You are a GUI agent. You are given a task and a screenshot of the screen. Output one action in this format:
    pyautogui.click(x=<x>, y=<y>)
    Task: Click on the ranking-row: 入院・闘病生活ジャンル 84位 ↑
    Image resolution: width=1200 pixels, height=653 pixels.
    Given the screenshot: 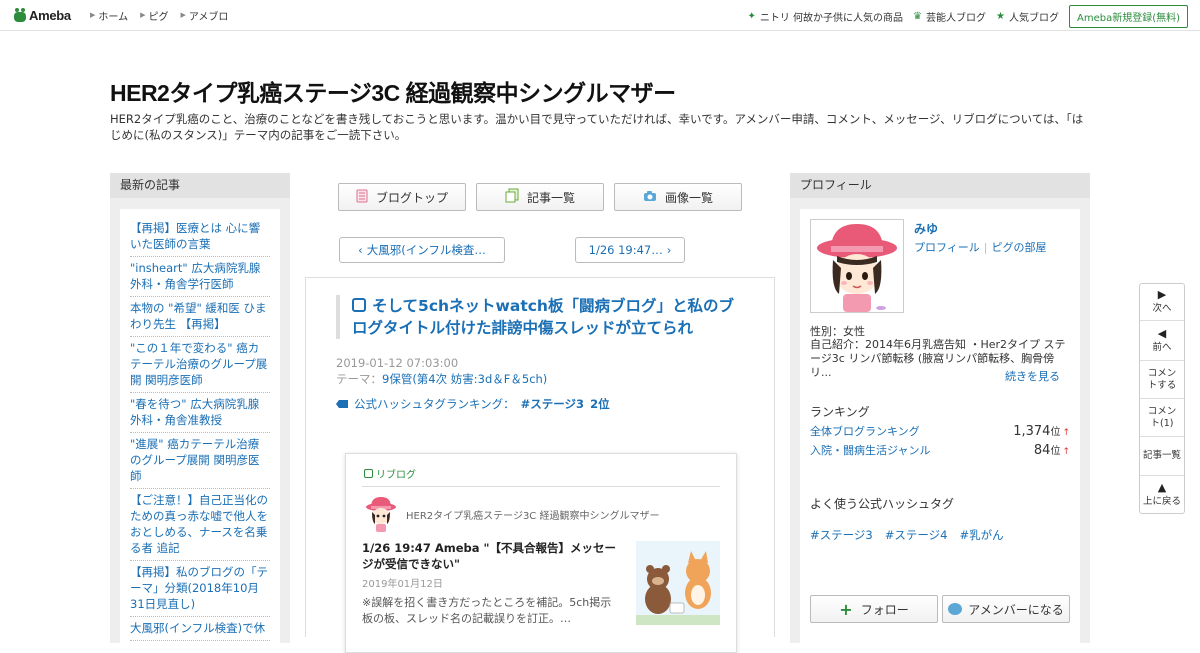 What is the action you would take?
    pyautogui.click(x=940, y=450)
    